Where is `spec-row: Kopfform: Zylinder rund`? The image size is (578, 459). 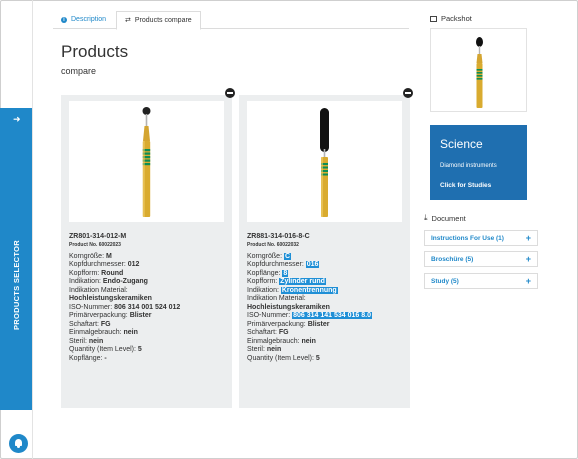
spec-row: Kopfform: Zylinder rund is located at coordinates (286, 281).